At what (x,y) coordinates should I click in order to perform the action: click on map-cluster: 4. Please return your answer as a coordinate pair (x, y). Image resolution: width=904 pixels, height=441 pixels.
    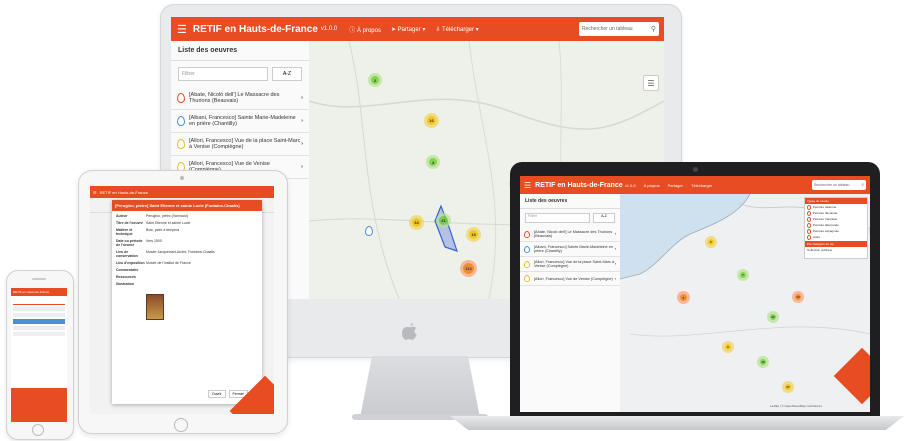
    Looking at the image, I should click on (433, 162).